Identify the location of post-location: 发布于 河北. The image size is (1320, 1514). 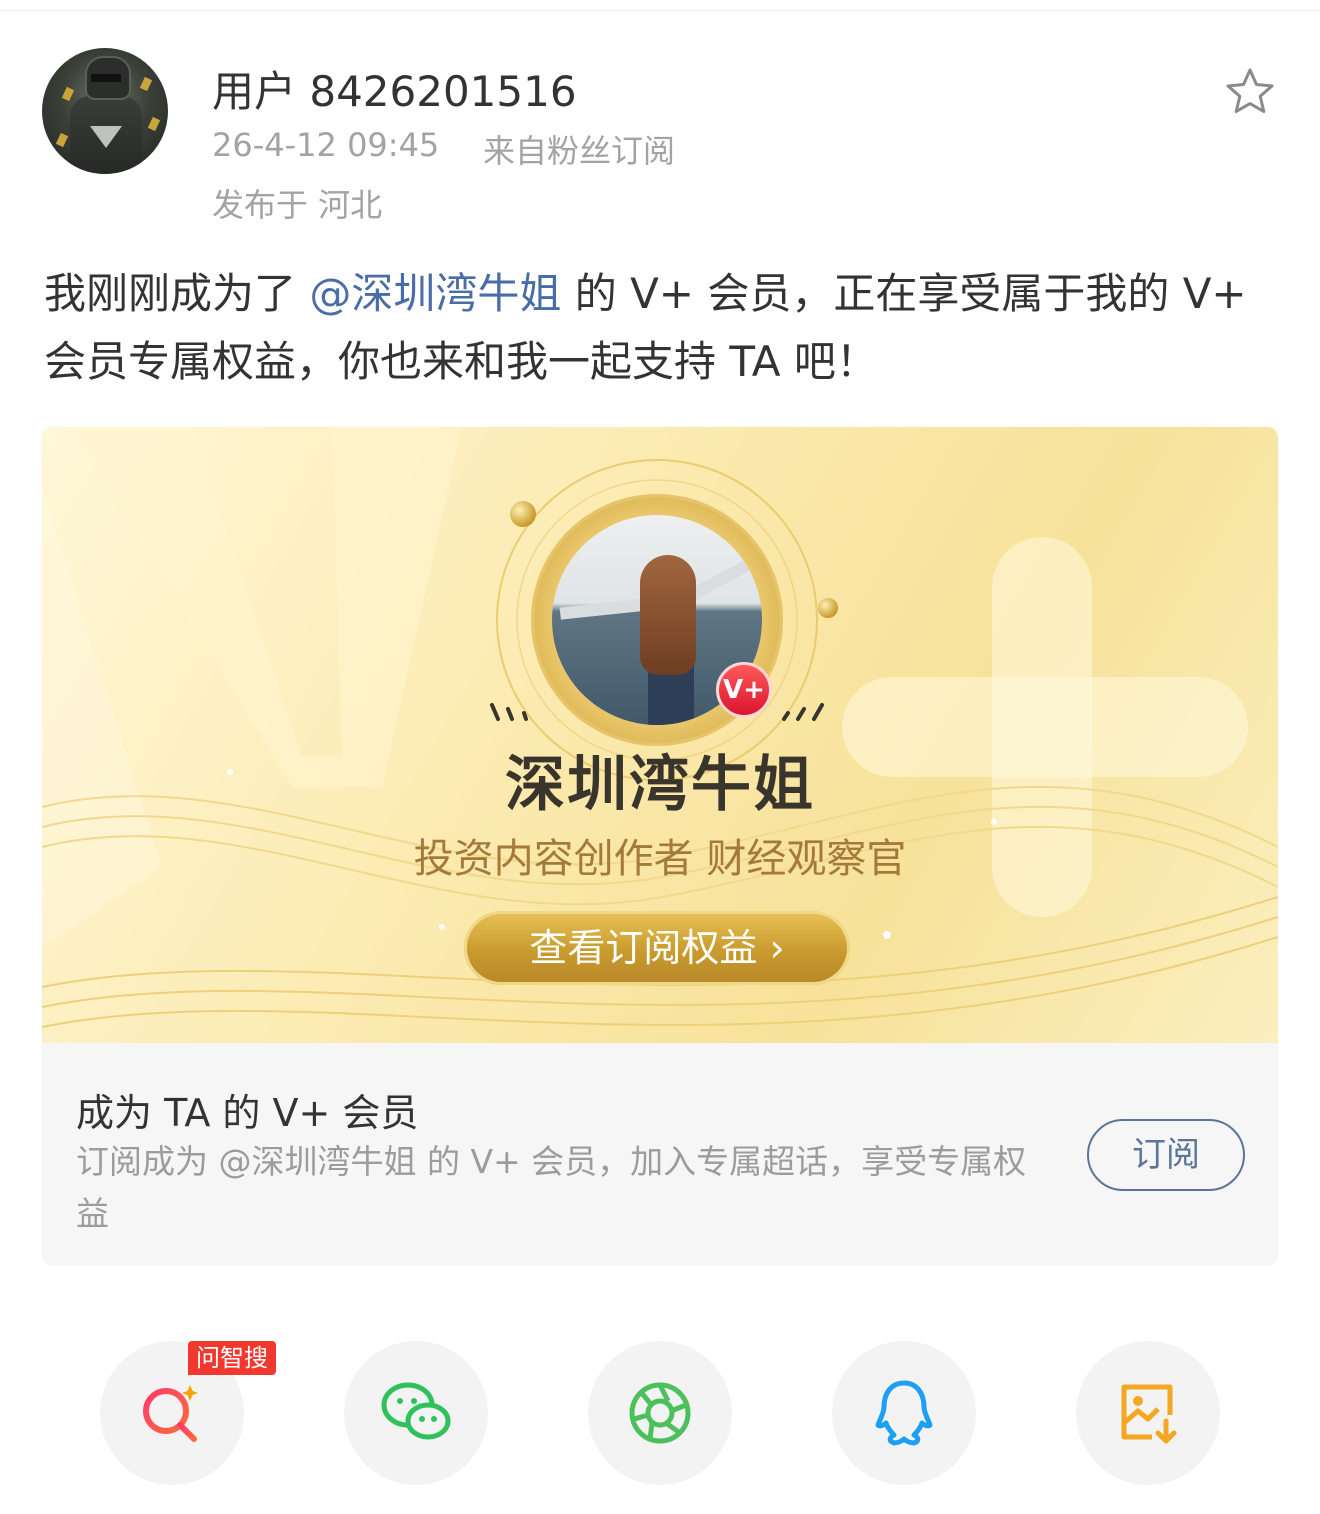
(297, 205).